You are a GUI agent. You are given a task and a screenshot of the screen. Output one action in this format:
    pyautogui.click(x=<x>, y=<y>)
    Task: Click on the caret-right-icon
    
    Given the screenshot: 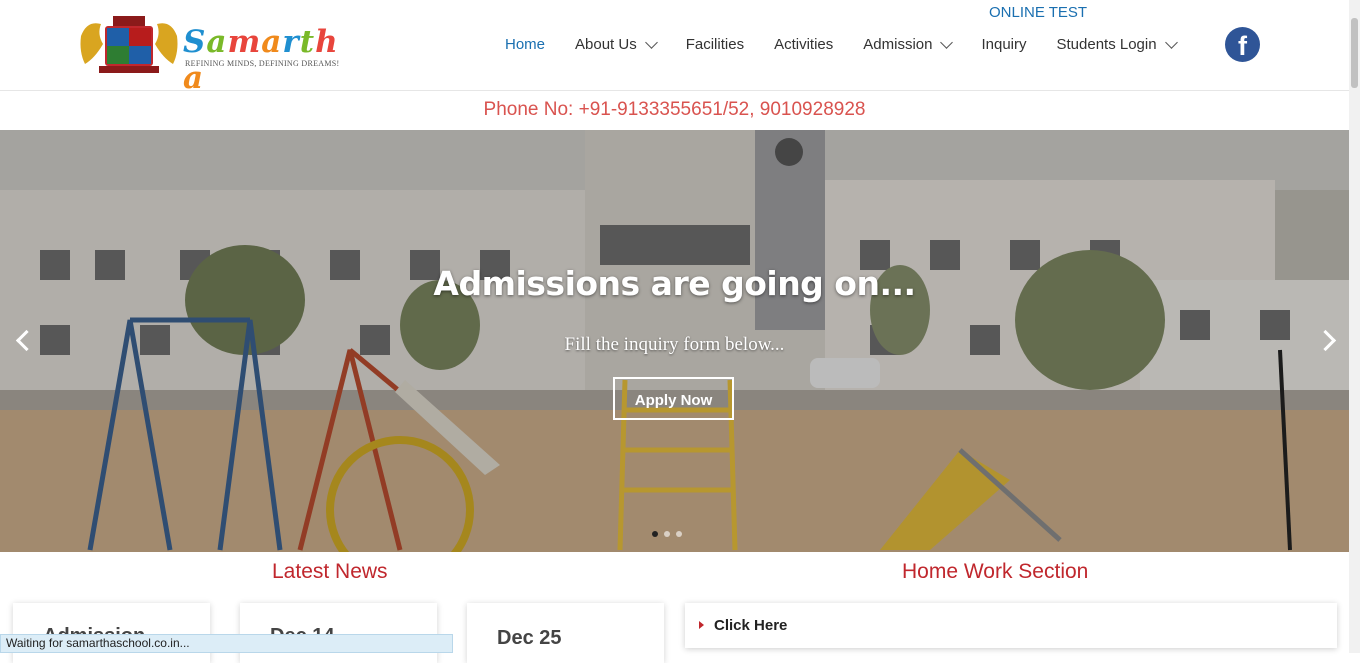 What is the action you would take?
    pyautogui.click(x=701, y=625)
    